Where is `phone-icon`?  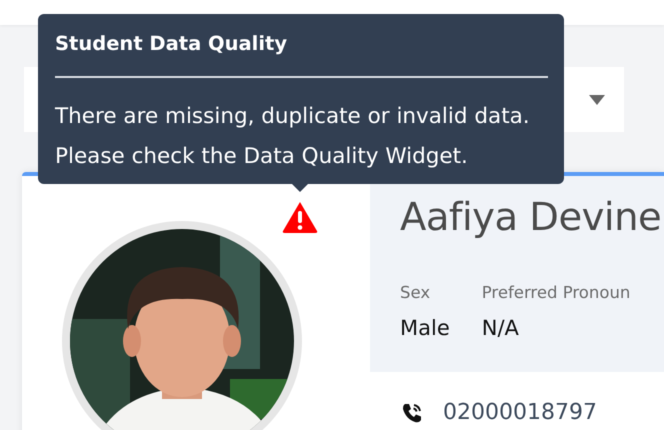
phone-icon is located at coordinates (412, 413).